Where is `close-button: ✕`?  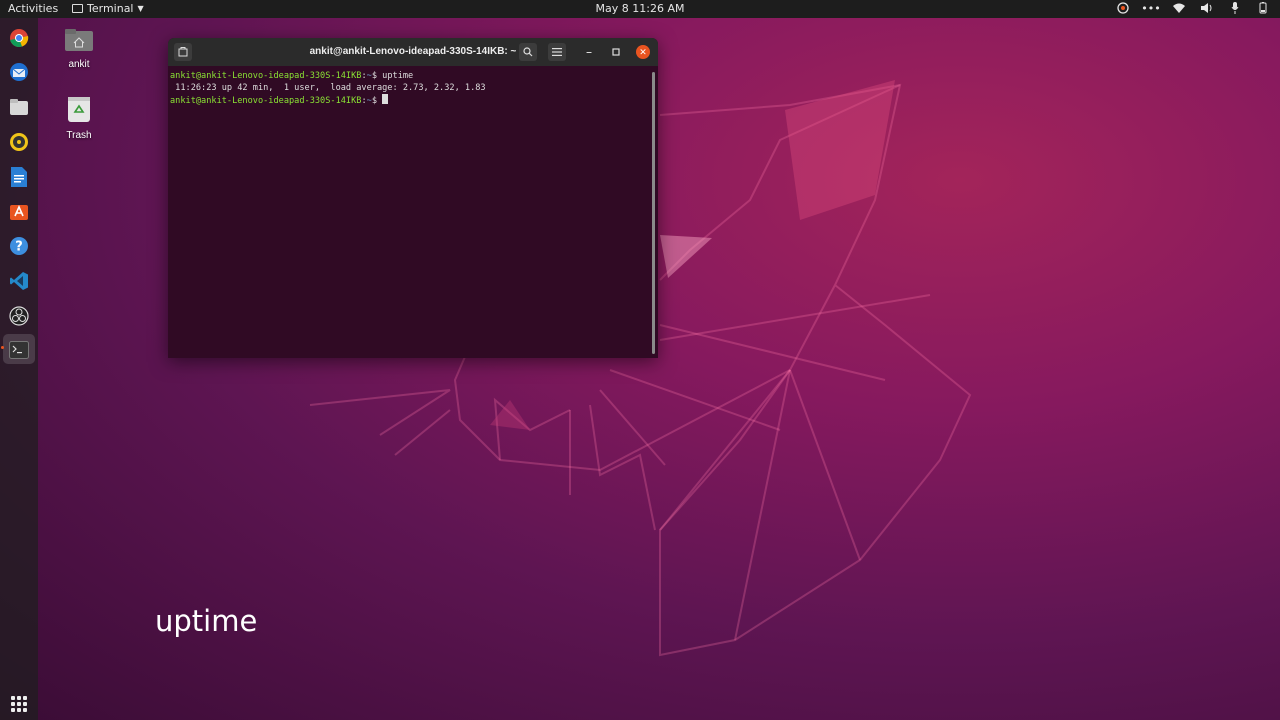 close-button: ✕ is located at coordinates (643, 52).